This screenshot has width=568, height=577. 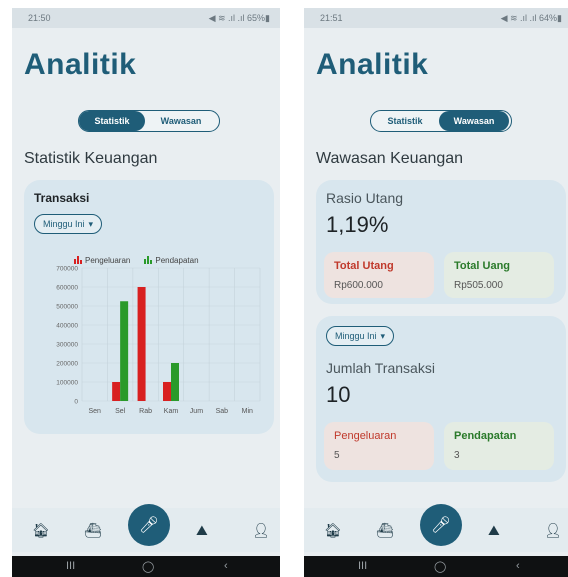 I want to click on total-debt-value: Rp600.000, so click(x=358, y=285).